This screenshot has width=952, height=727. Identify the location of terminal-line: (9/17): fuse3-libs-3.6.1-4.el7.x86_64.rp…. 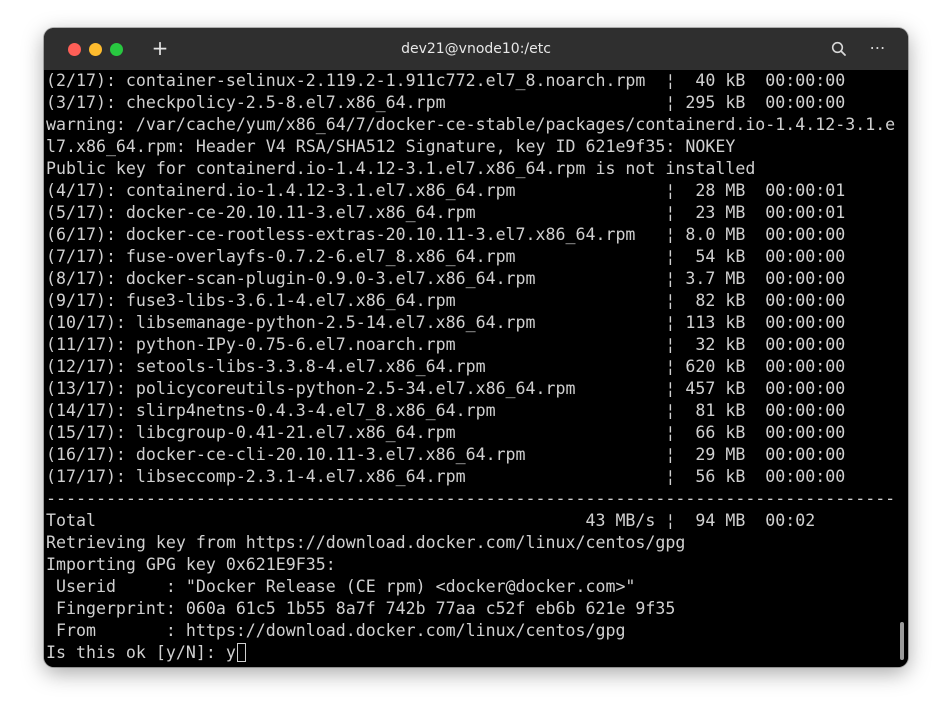
(446, 300).